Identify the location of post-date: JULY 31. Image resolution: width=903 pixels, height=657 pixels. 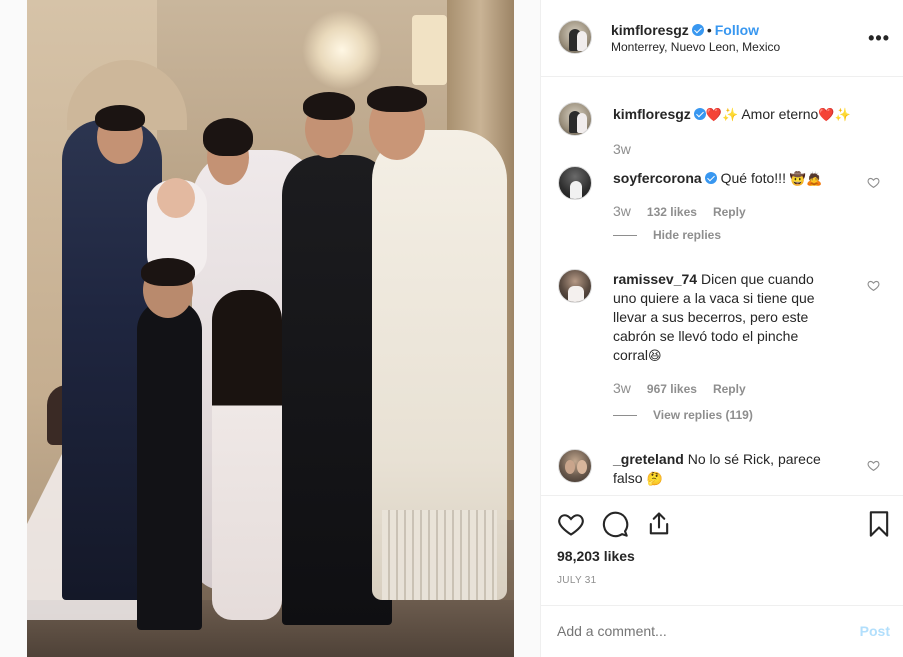
(577, 580).